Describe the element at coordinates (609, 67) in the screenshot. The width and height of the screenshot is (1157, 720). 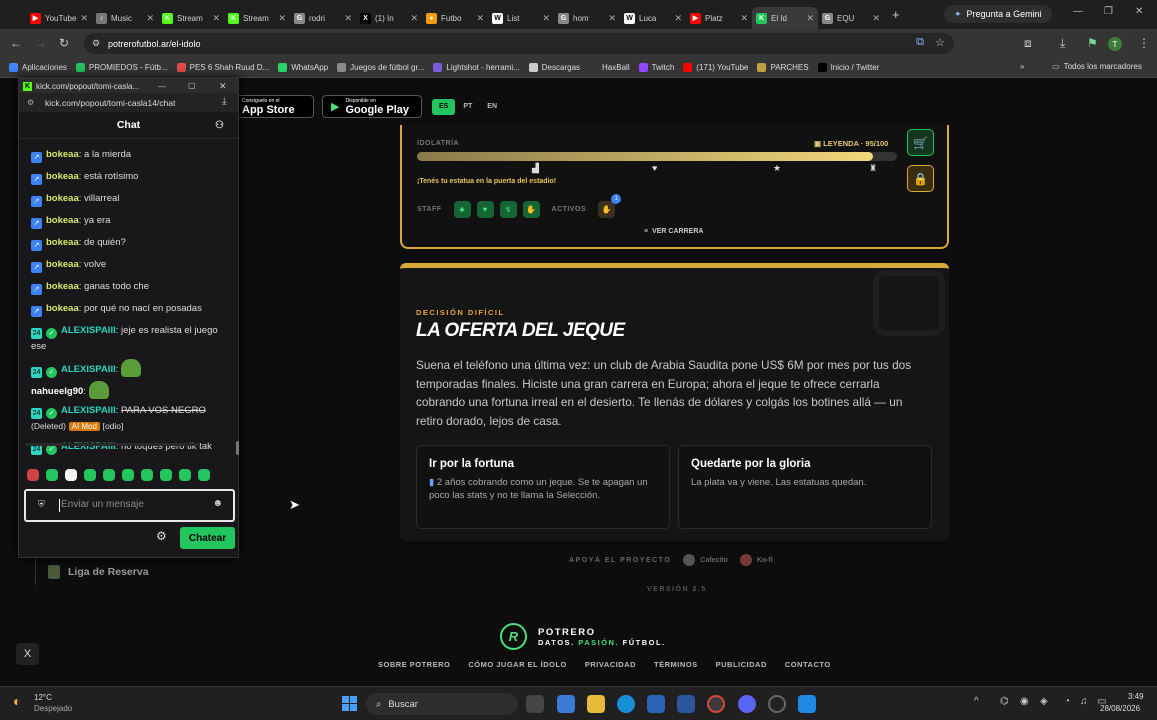
I see `bookmark-item: HaxBall` at that location.